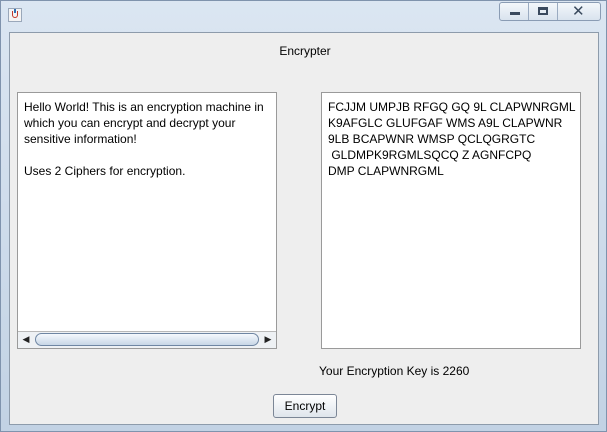 This screenshot has width=607, height=432. Describe the element at coordinates (268, 340) in the screenshot. I see `scroll-right-icon: ▶` at that location.